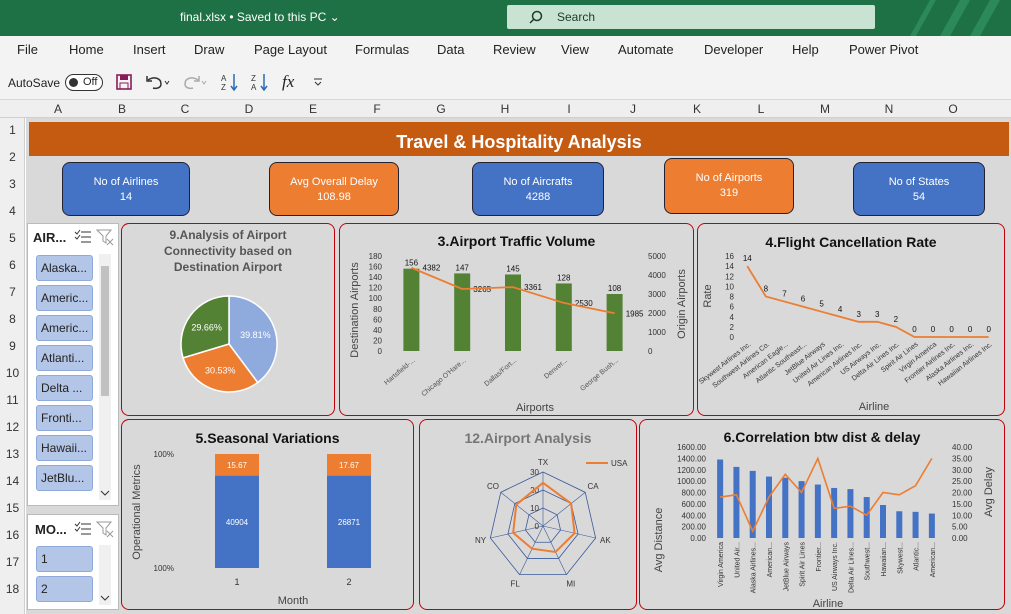 The image size is (1011, 614). What do you see at coordinates (149, 49) in the screenshot?
I see `tab-insert: Insert` at bounding box center [149, 49].